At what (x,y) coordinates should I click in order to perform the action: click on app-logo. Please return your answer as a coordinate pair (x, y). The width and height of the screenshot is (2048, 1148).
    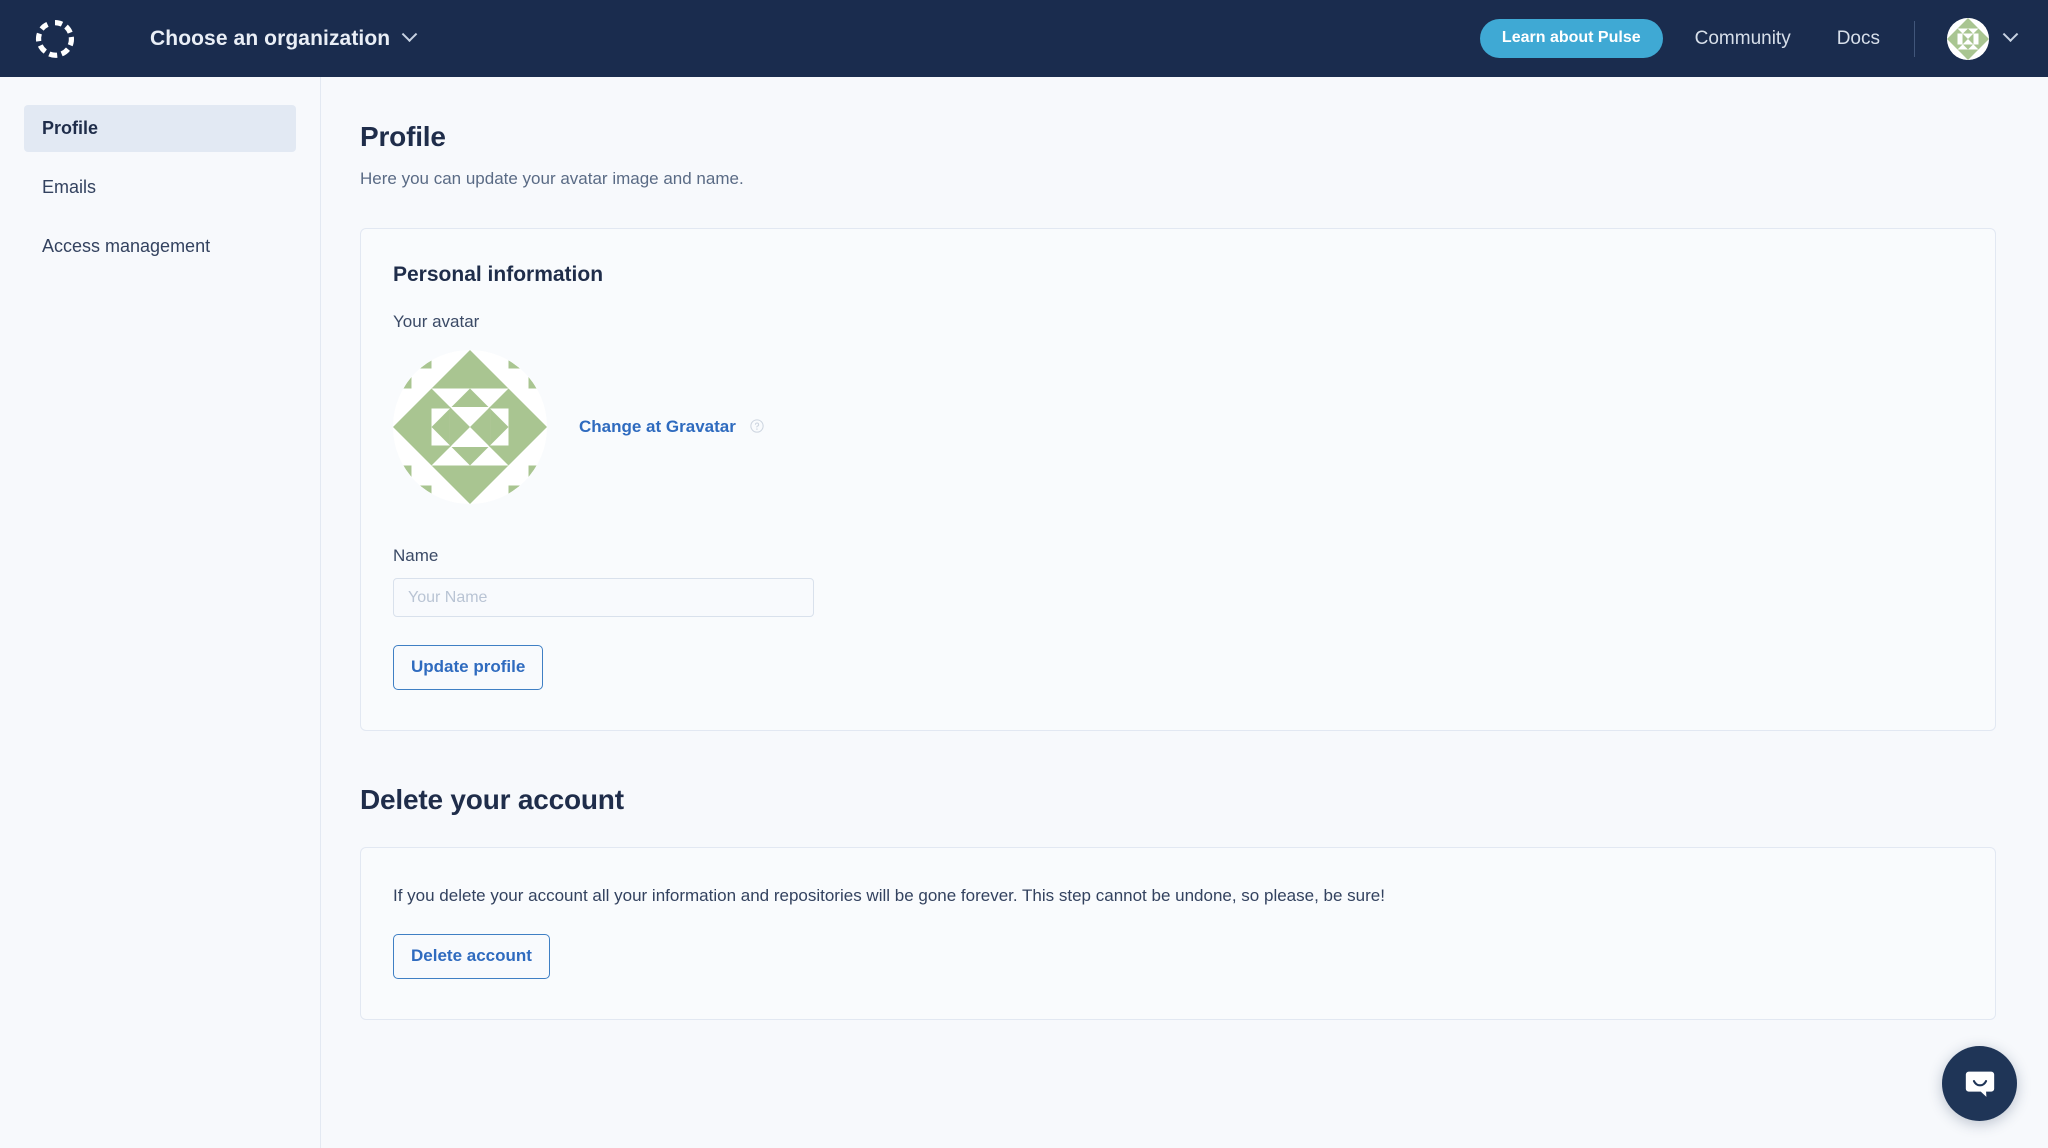
    Looking at the image, I should click on (55, 38).